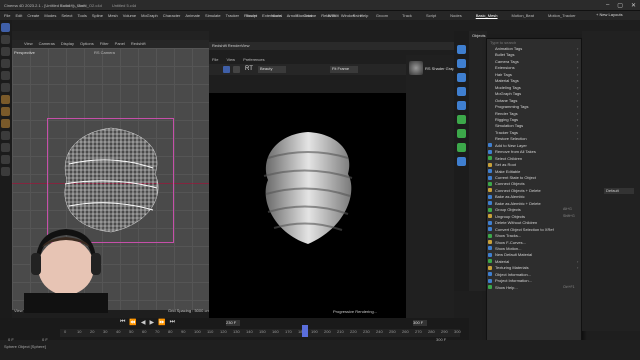  What do you see at coordinates (344, 69) in the screenshot?
I see `zoom-select: Fit Frame` at bounding box center [344, 69].